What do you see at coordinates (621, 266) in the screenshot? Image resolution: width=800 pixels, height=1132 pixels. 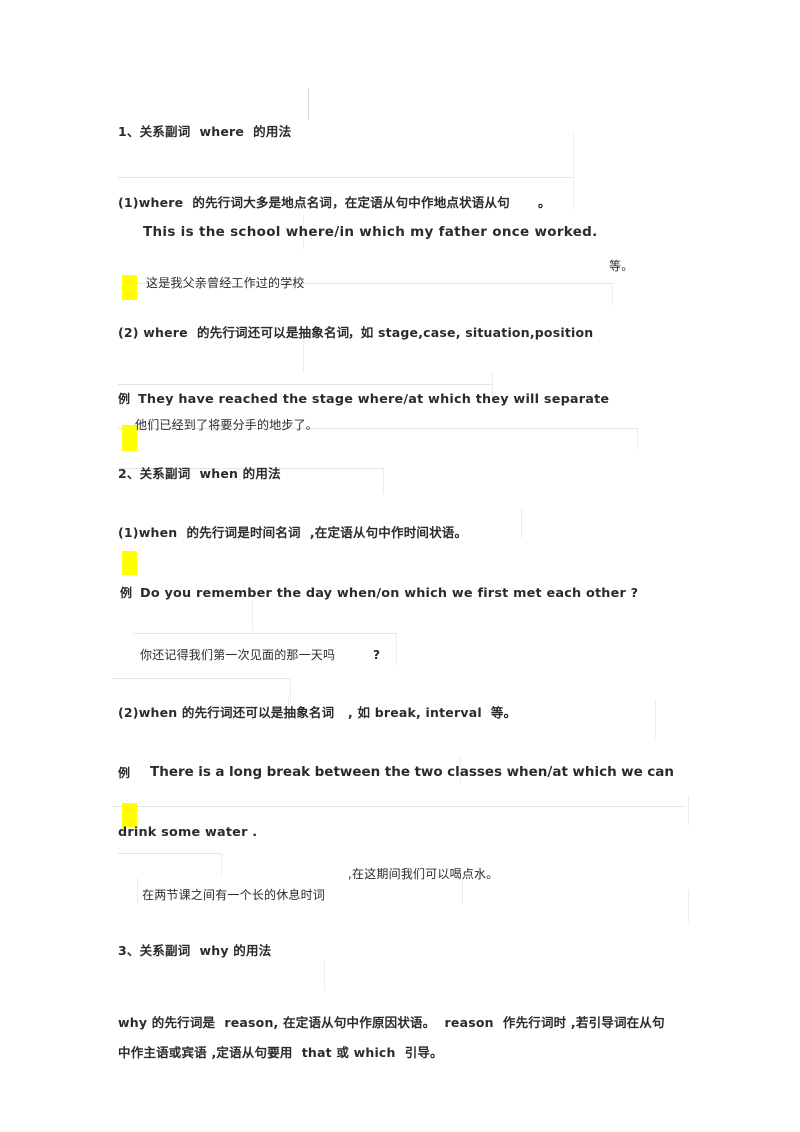 I see `where-point-2-etc: 等。` at bounding box center [621, 266].